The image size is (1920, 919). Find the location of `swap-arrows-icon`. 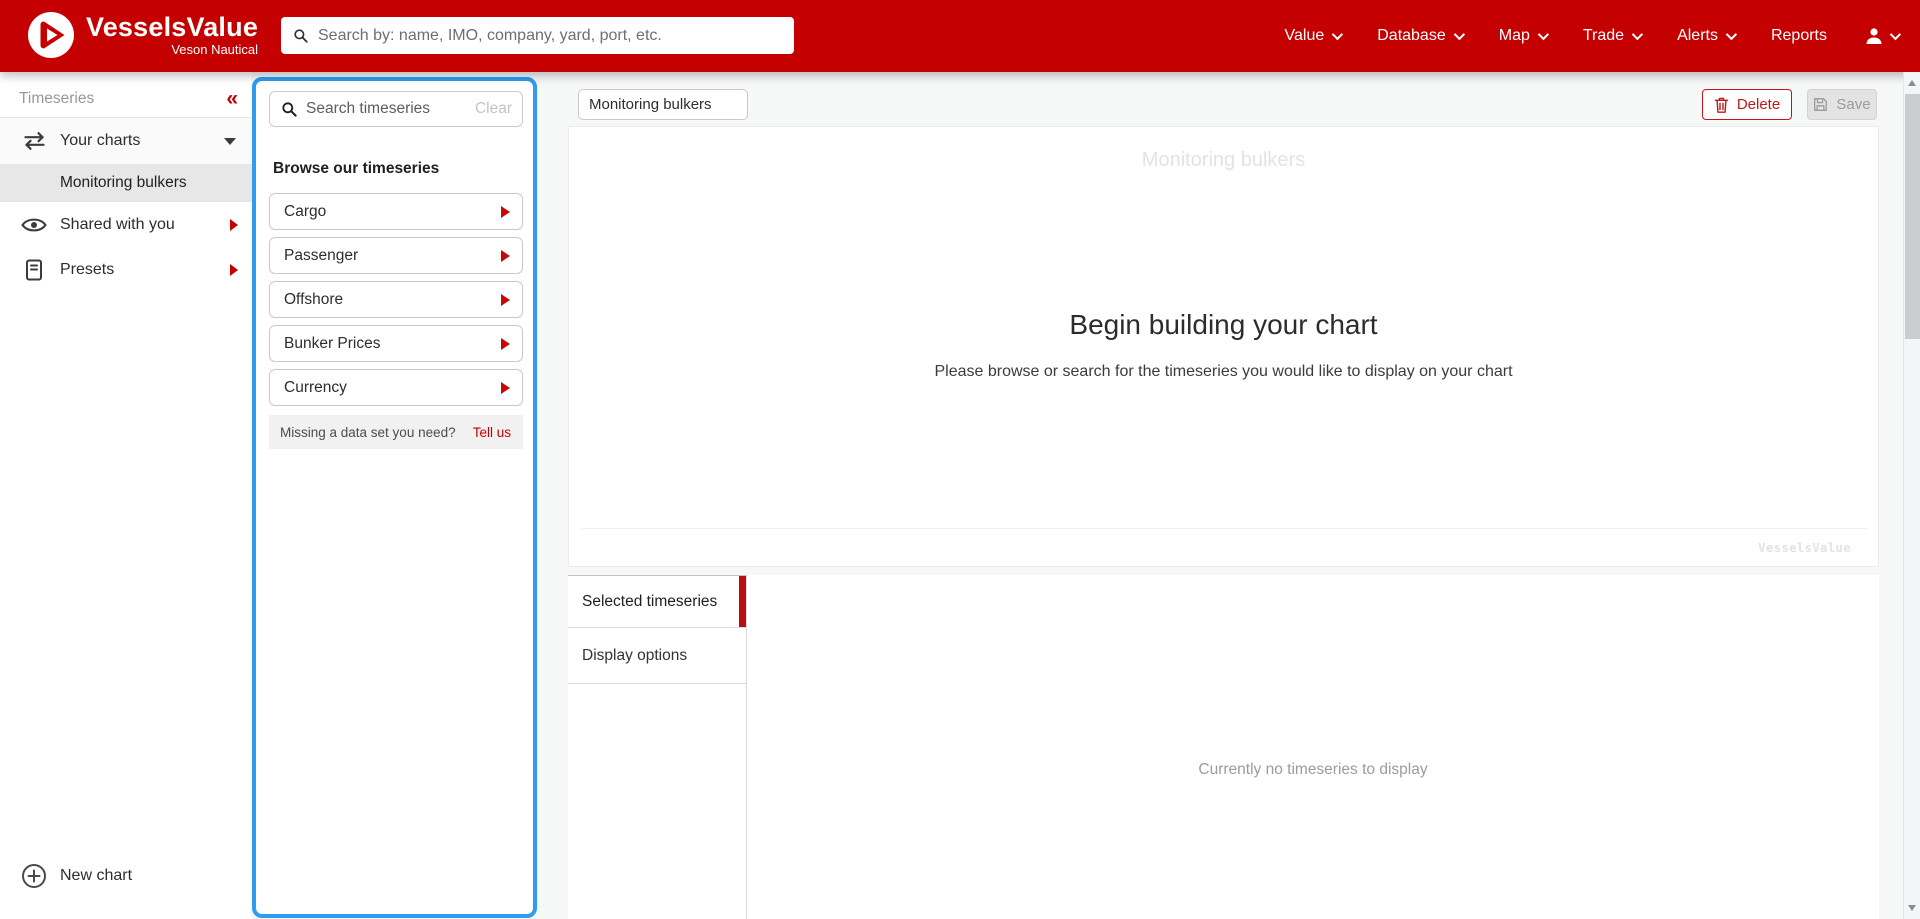

swap-arrows-icon is located at coordinates (34, 141).